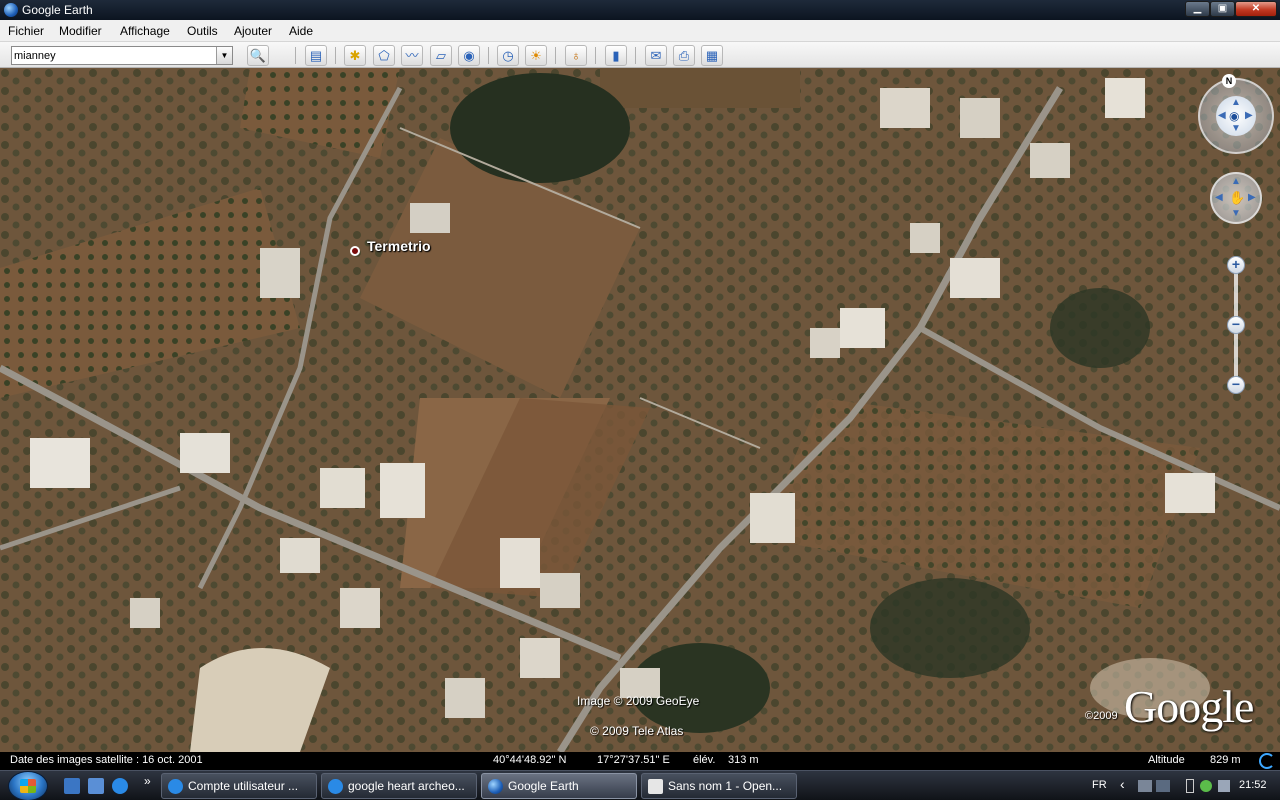 The height and width of the screenshot is (800, 1280). What do you see at coordinates (1225, 760) in the screenshot?
I see `altitude-value: 829 m` at bounding box center [1225, 760].